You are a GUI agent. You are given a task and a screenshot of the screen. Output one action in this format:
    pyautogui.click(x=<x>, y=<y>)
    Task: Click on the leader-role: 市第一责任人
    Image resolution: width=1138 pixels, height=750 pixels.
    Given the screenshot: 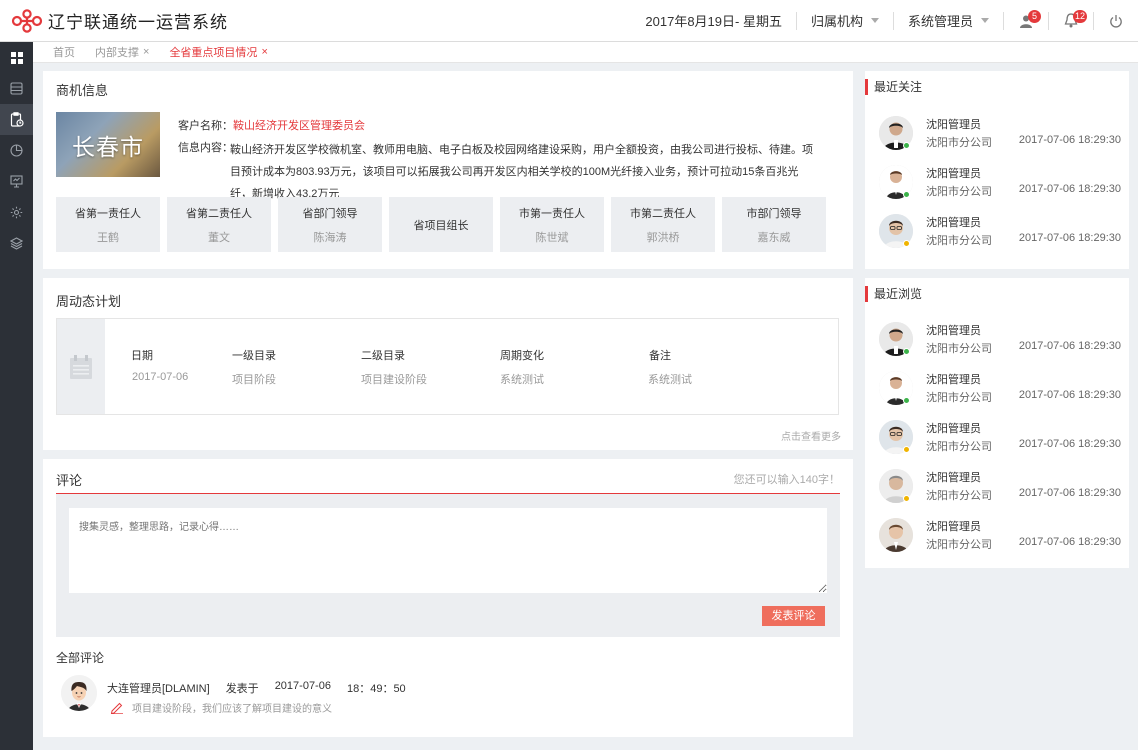 What is the action you would take?
    pyautogui.click(x=552, y=213)
    